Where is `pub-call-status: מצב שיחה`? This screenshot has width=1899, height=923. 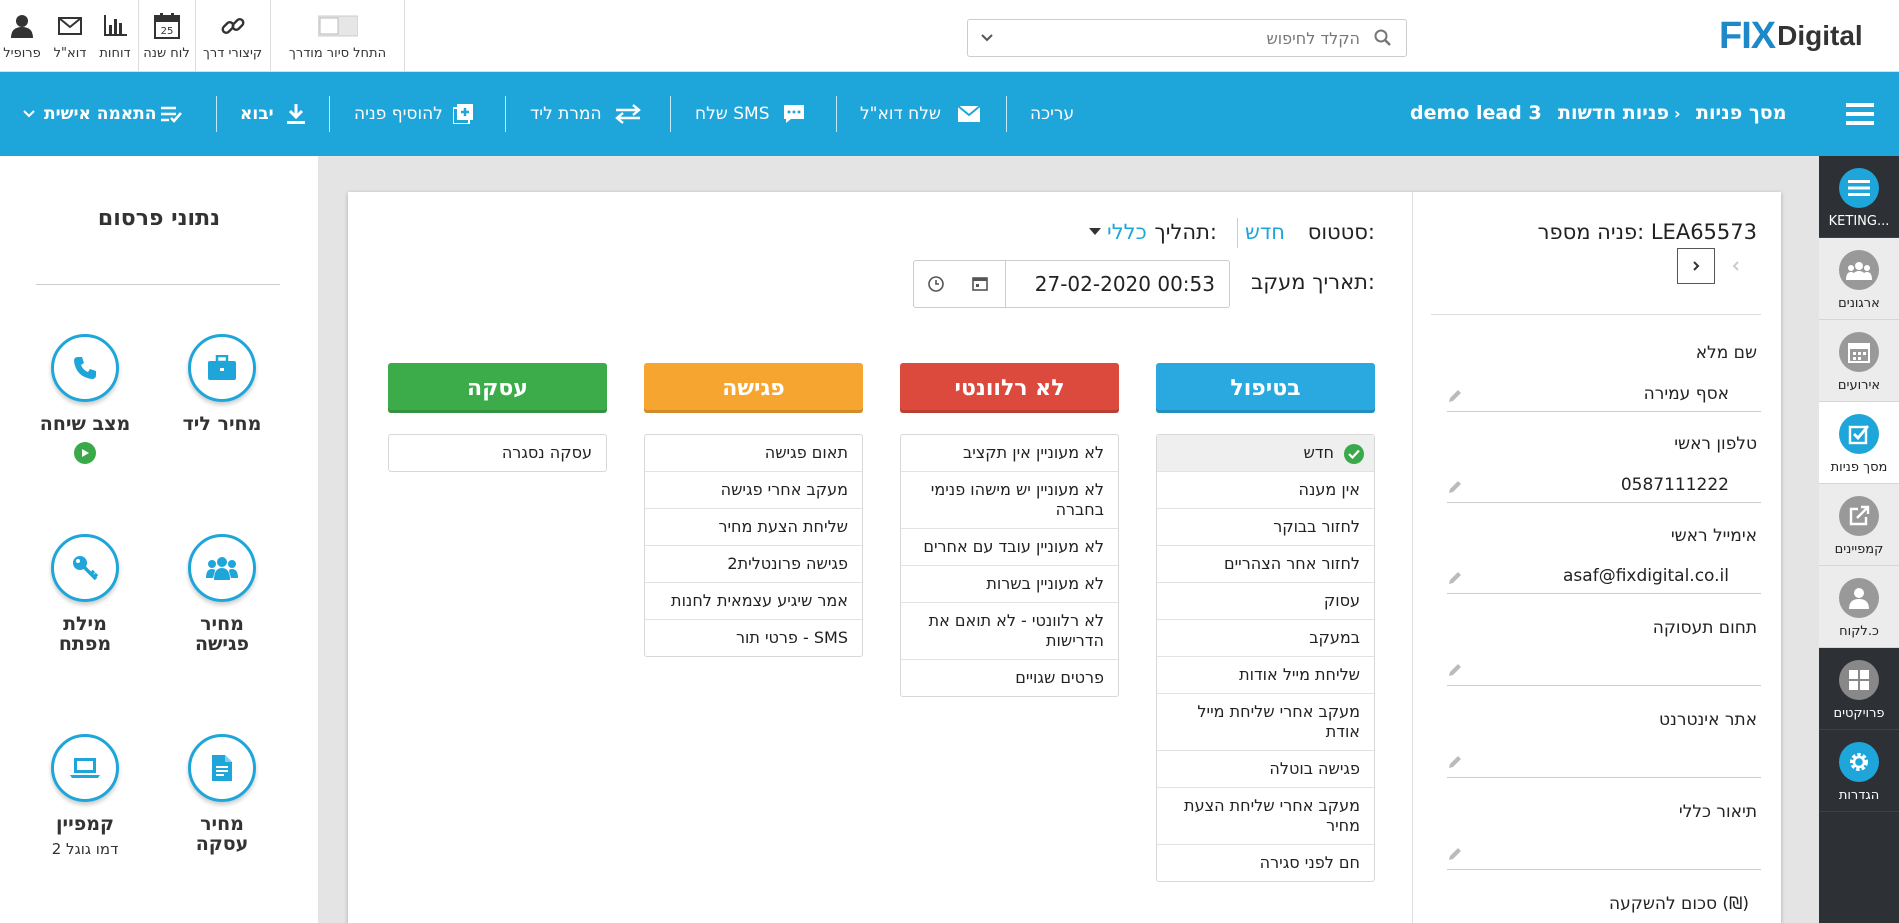
pub-call-status: מצב שיחה is located at coordinates (85, 399).